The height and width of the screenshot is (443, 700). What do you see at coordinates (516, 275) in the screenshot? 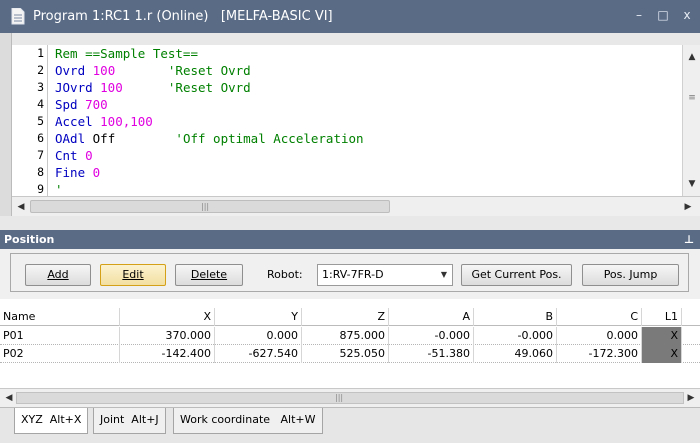
I see `get-current-pos-button: Get Current Pos.` at bounding box center [516, 275].